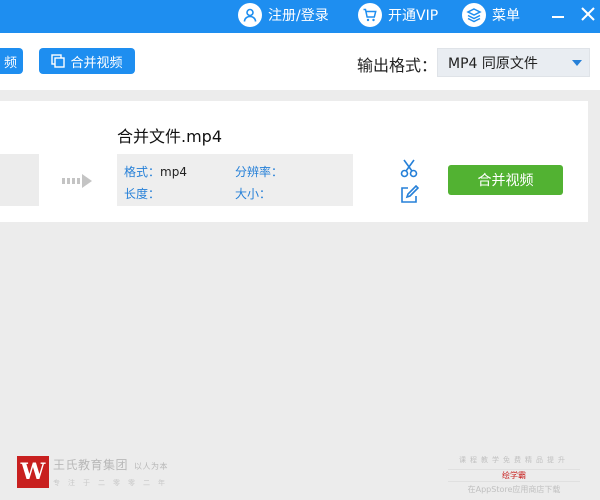 Image resolution: width=600 pixels, height=500 pixels. I want to click on user-icon, so click(250, 15).